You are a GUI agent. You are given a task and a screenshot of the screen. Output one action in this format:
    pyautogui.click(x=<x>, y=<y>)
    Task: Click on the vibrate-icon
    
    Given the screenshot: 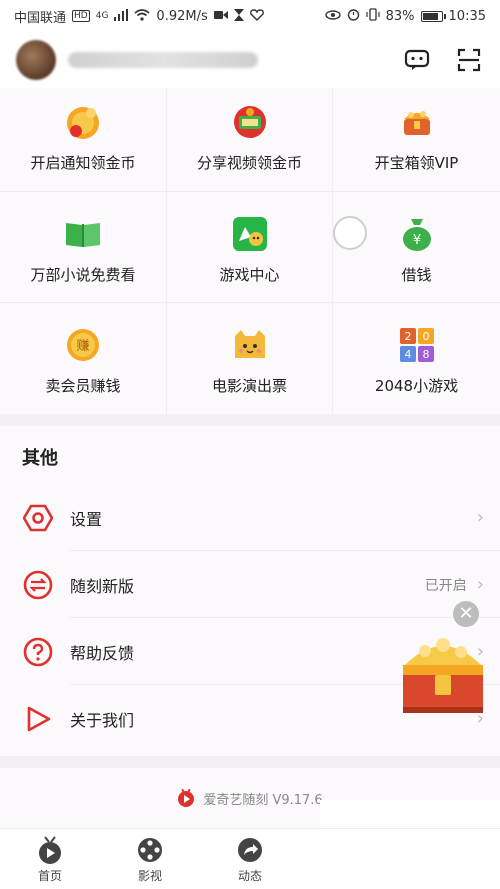 What is the action you would take?
    pyautogui.click(x=373, y=16)
    